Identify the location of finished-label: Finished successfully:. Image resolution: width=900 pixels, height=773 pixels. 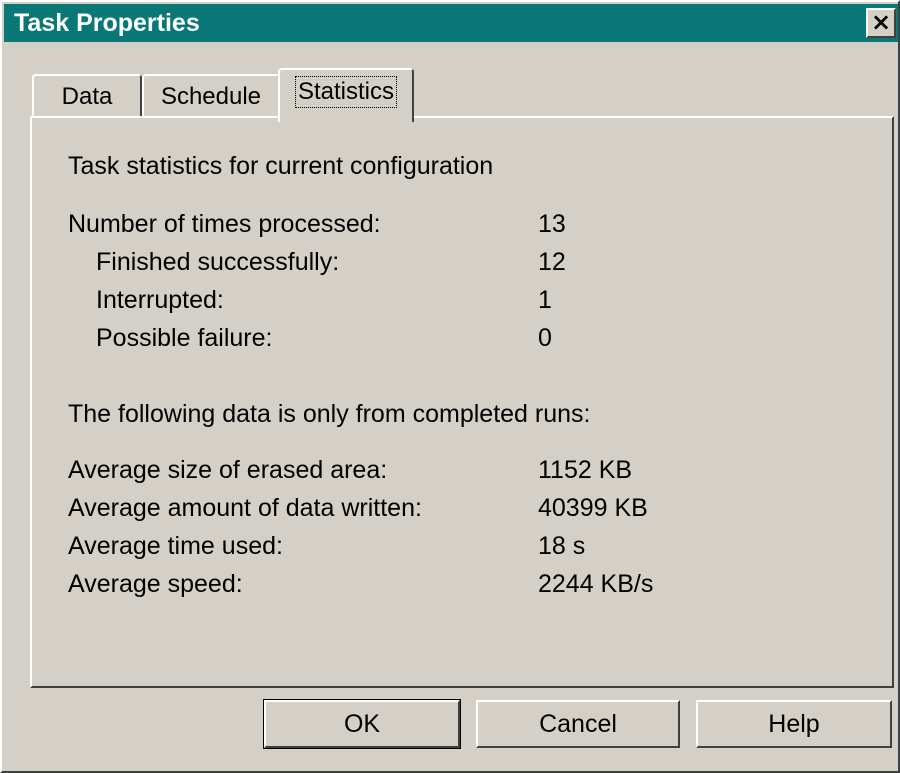
(218, 262).